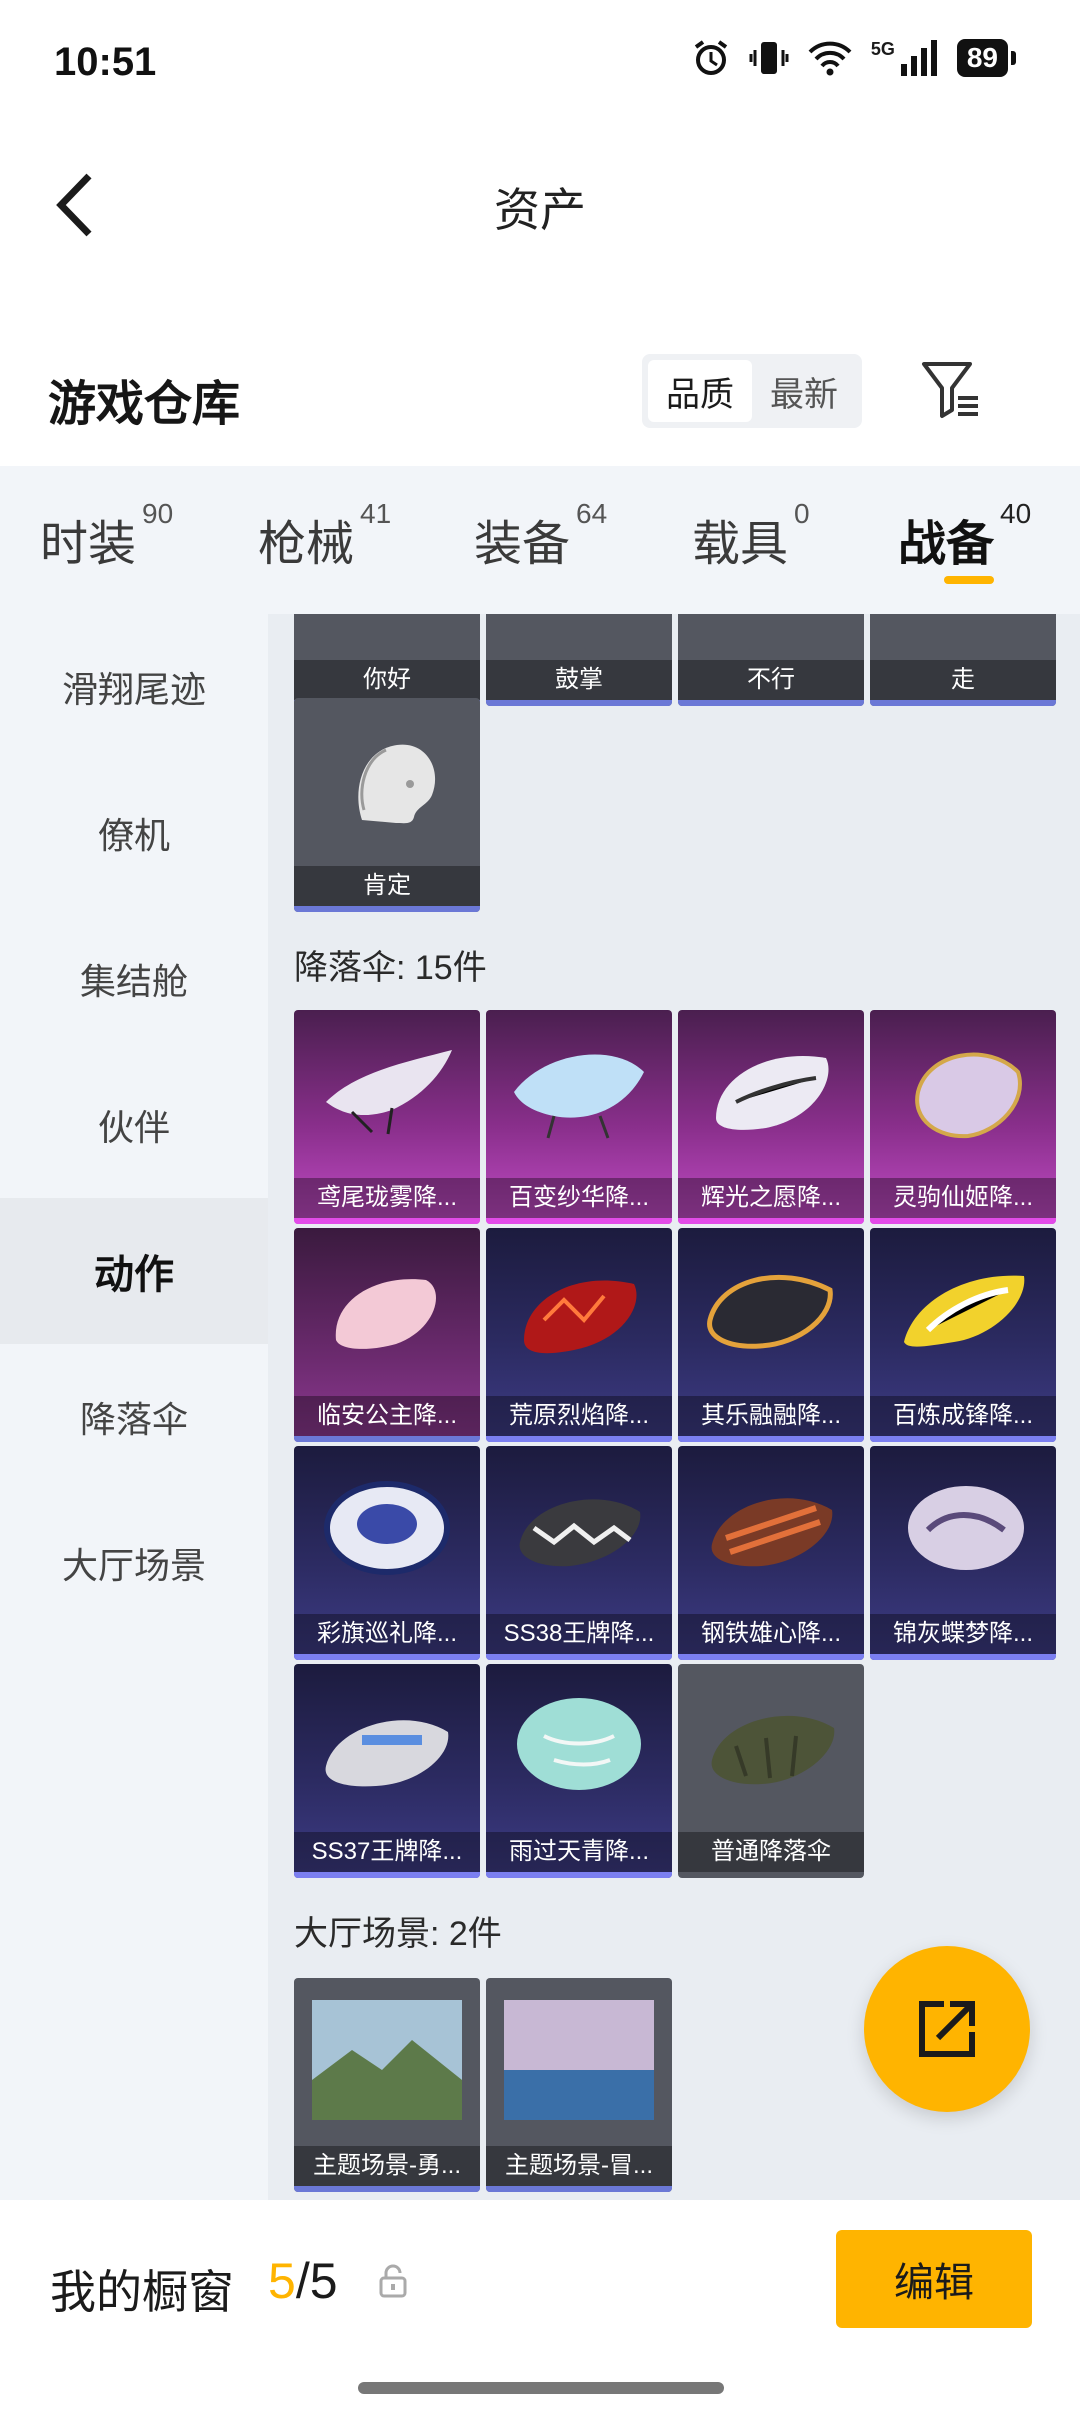 The width and height of the screenshot is (1080, 2414). Describe the element at coordinates (393, 2281) in the screenshot. I see `lock-icon` at that location.